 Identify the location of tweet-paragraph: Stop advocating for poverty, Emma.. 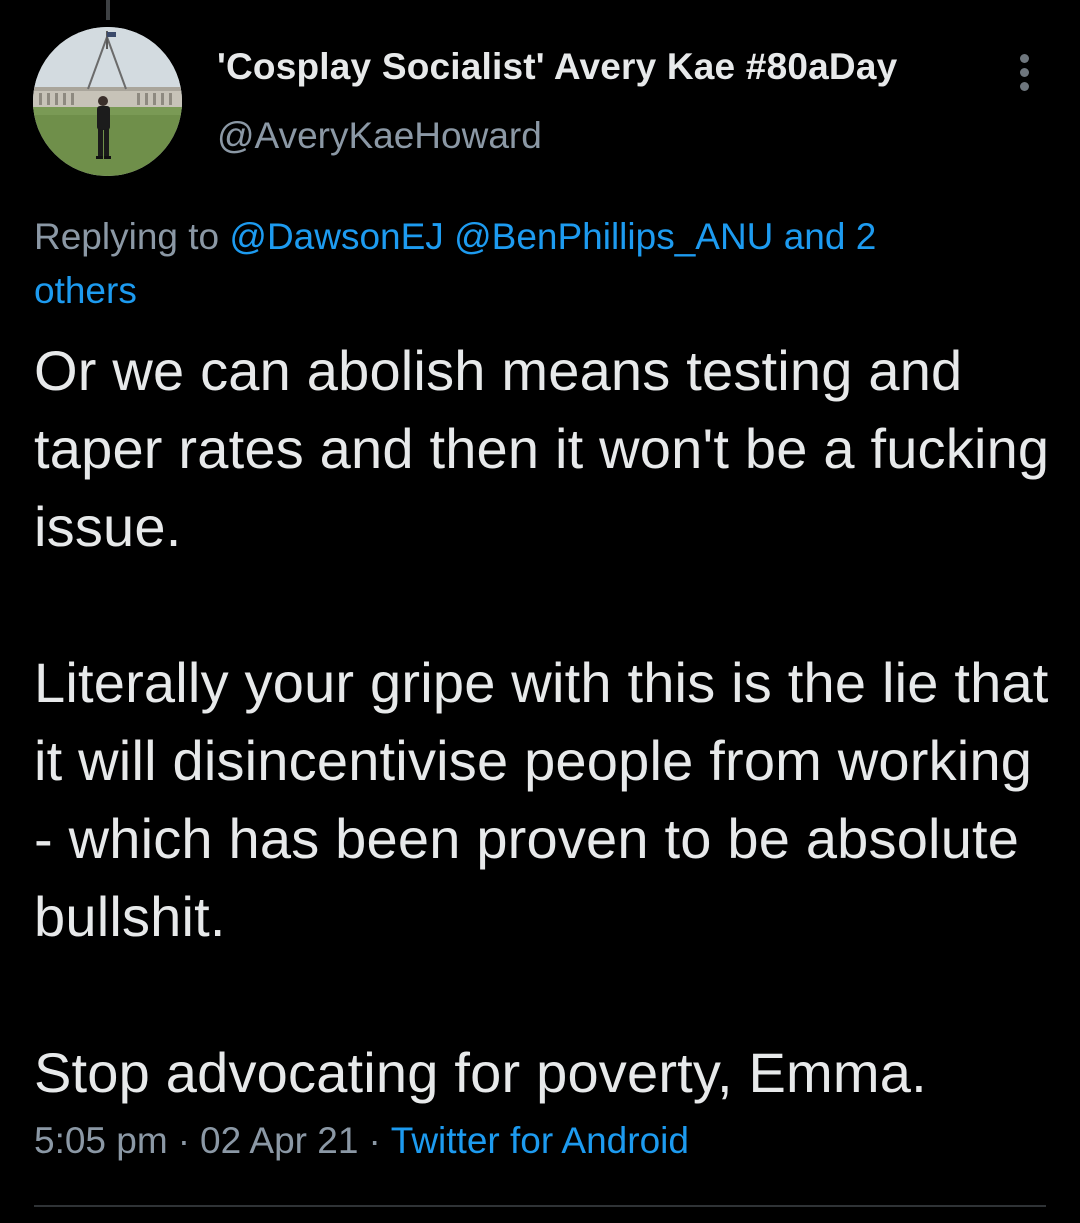
(480, 1072).